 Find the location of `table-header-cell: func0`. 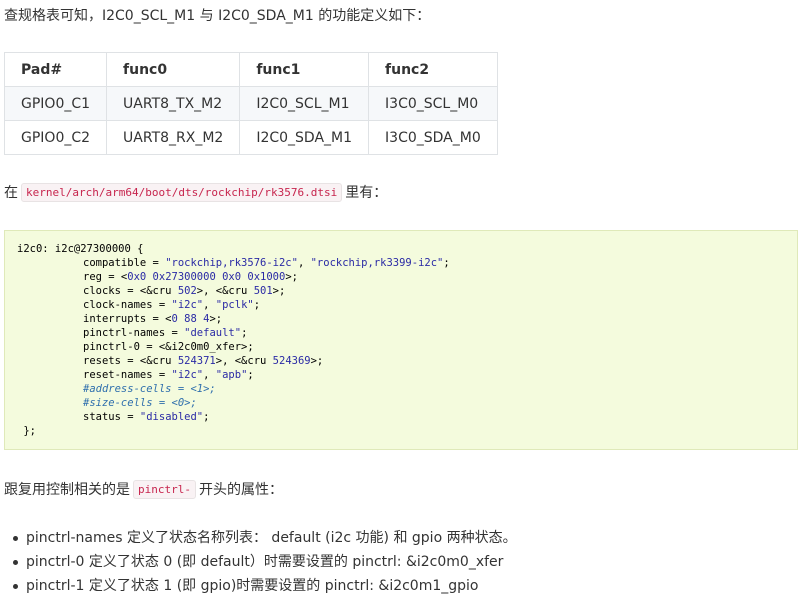

table-header-cell: func0 is located at coordinates (173, 69).